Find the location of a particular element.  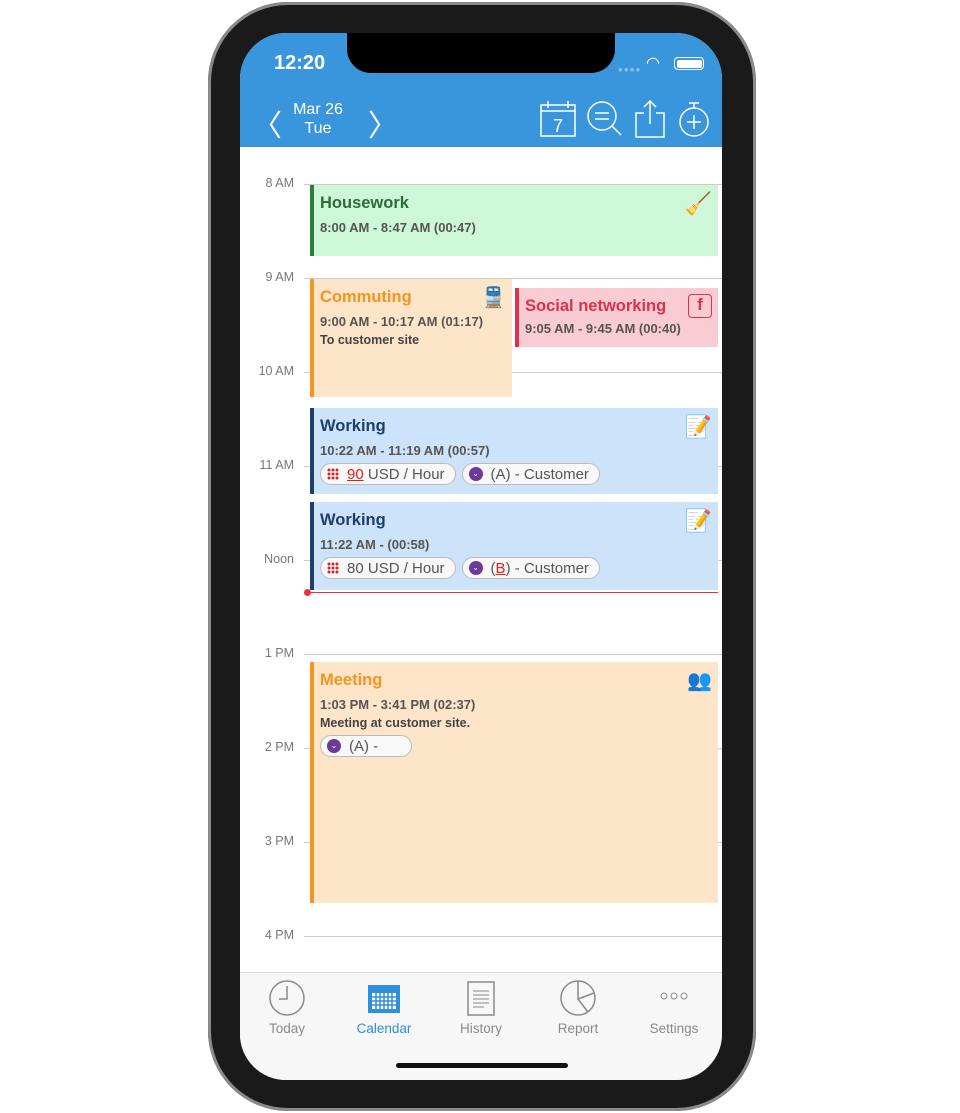

hour-label: 2 PM is located at coordinates (279, 747).